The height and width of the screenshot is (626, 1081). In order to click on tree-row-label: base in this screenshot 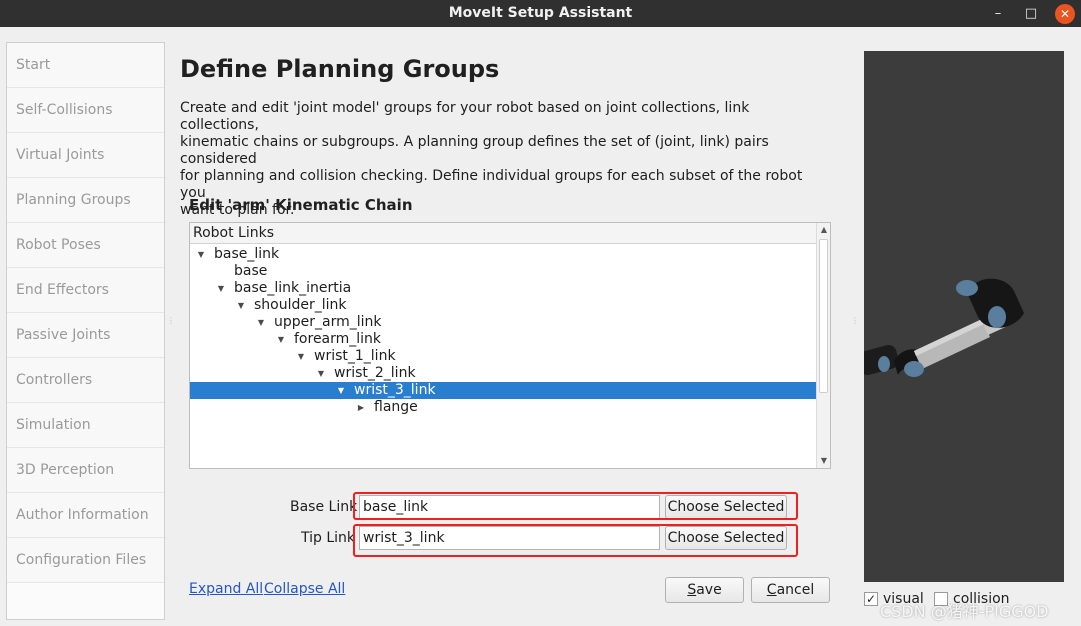, I will do `click(251, 271)`.